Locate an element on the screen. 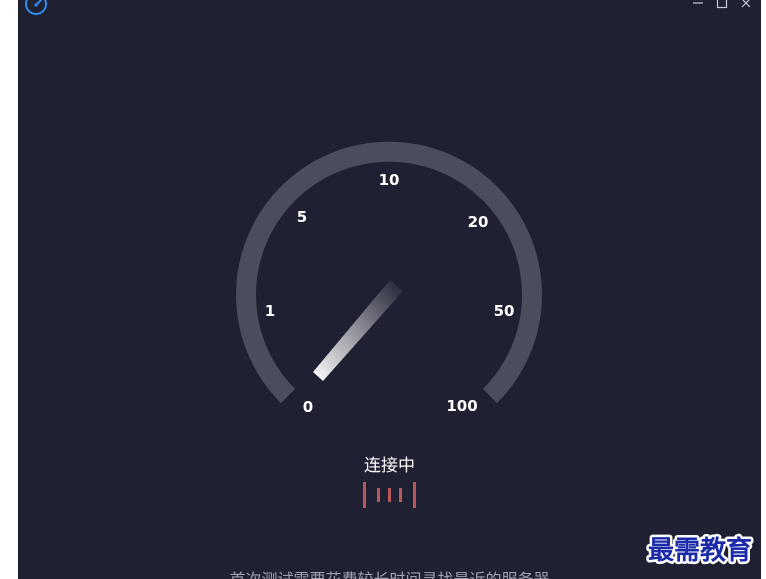  tick-label-1: 1 is located at coordinates (270, 311).